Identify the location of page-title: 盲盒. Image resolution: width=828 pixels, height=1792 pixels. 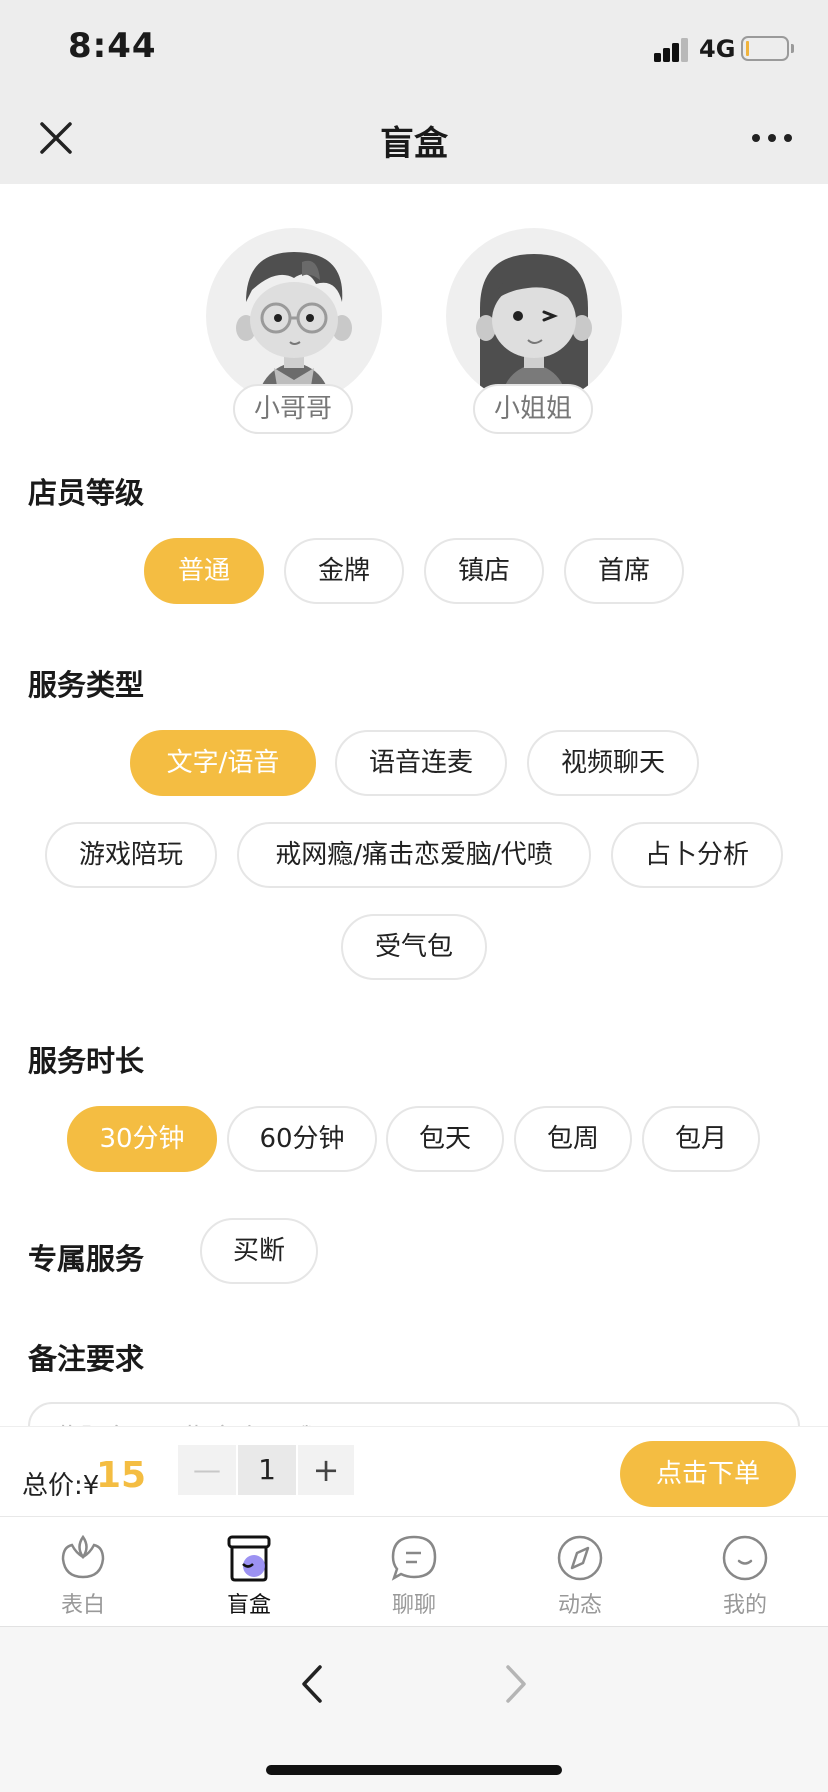
(414, 144).